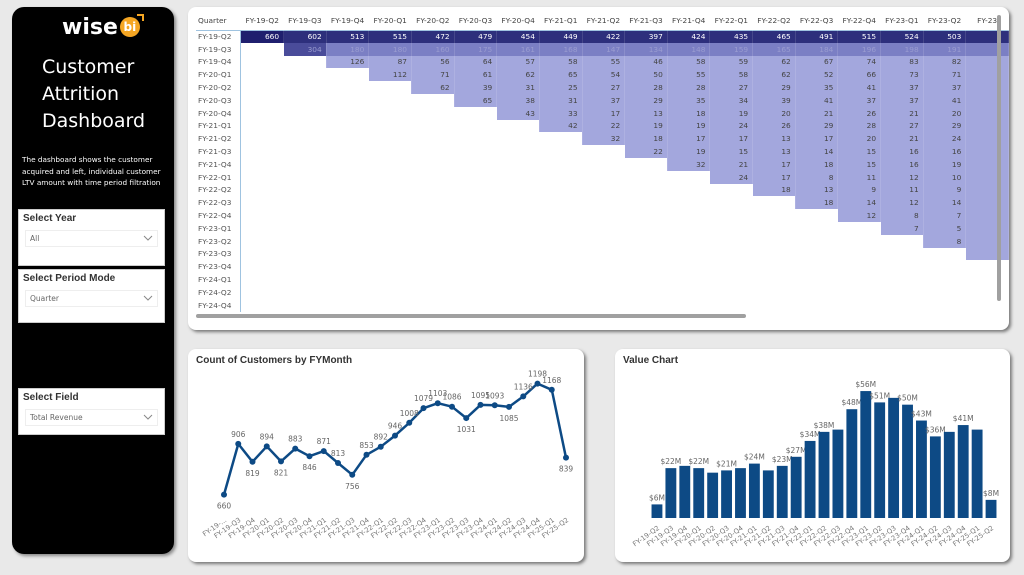 This screenshot has width=1024, height=575. Describe the element at coordinates (219, 164) in the screenshot. I see `matrix-row-header: FY-21-Q4` at that location.